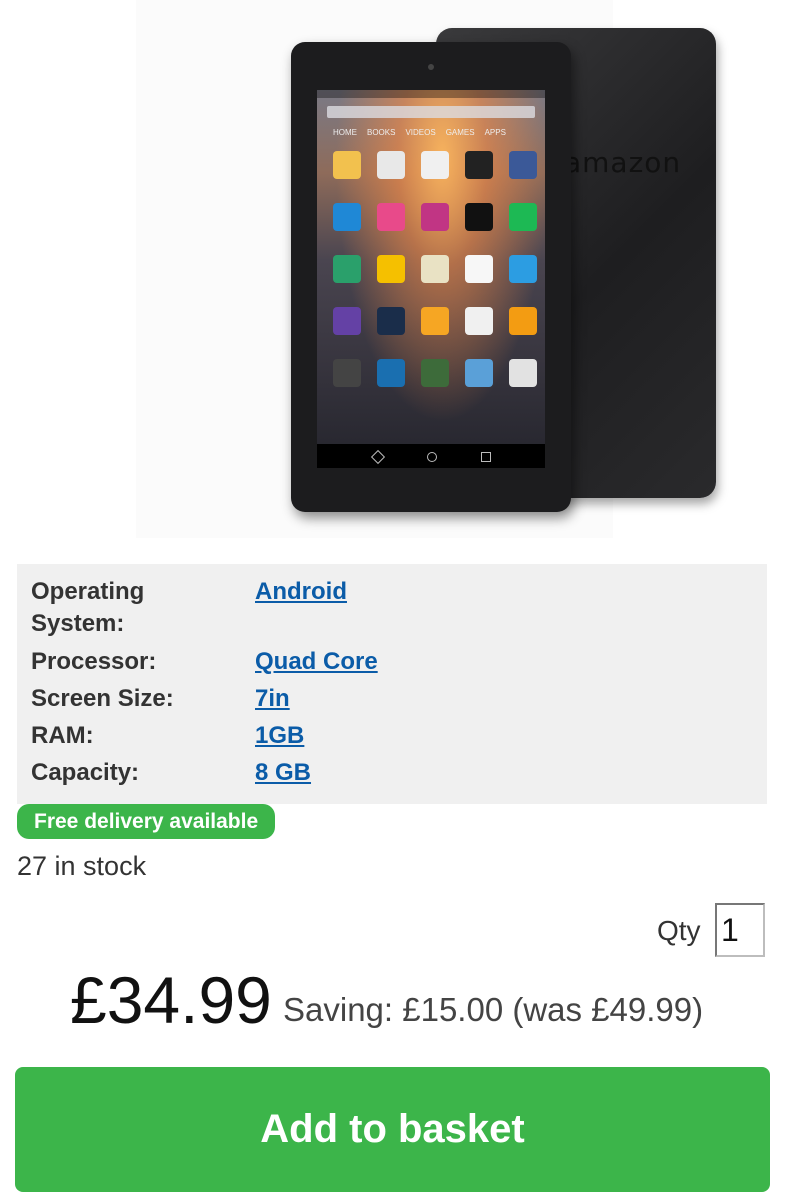 This screenshot has height=1200, width=785. Describe the element at coordinates (171, 1000) in the screenshot. I see `current-price: £34.99` at that location.